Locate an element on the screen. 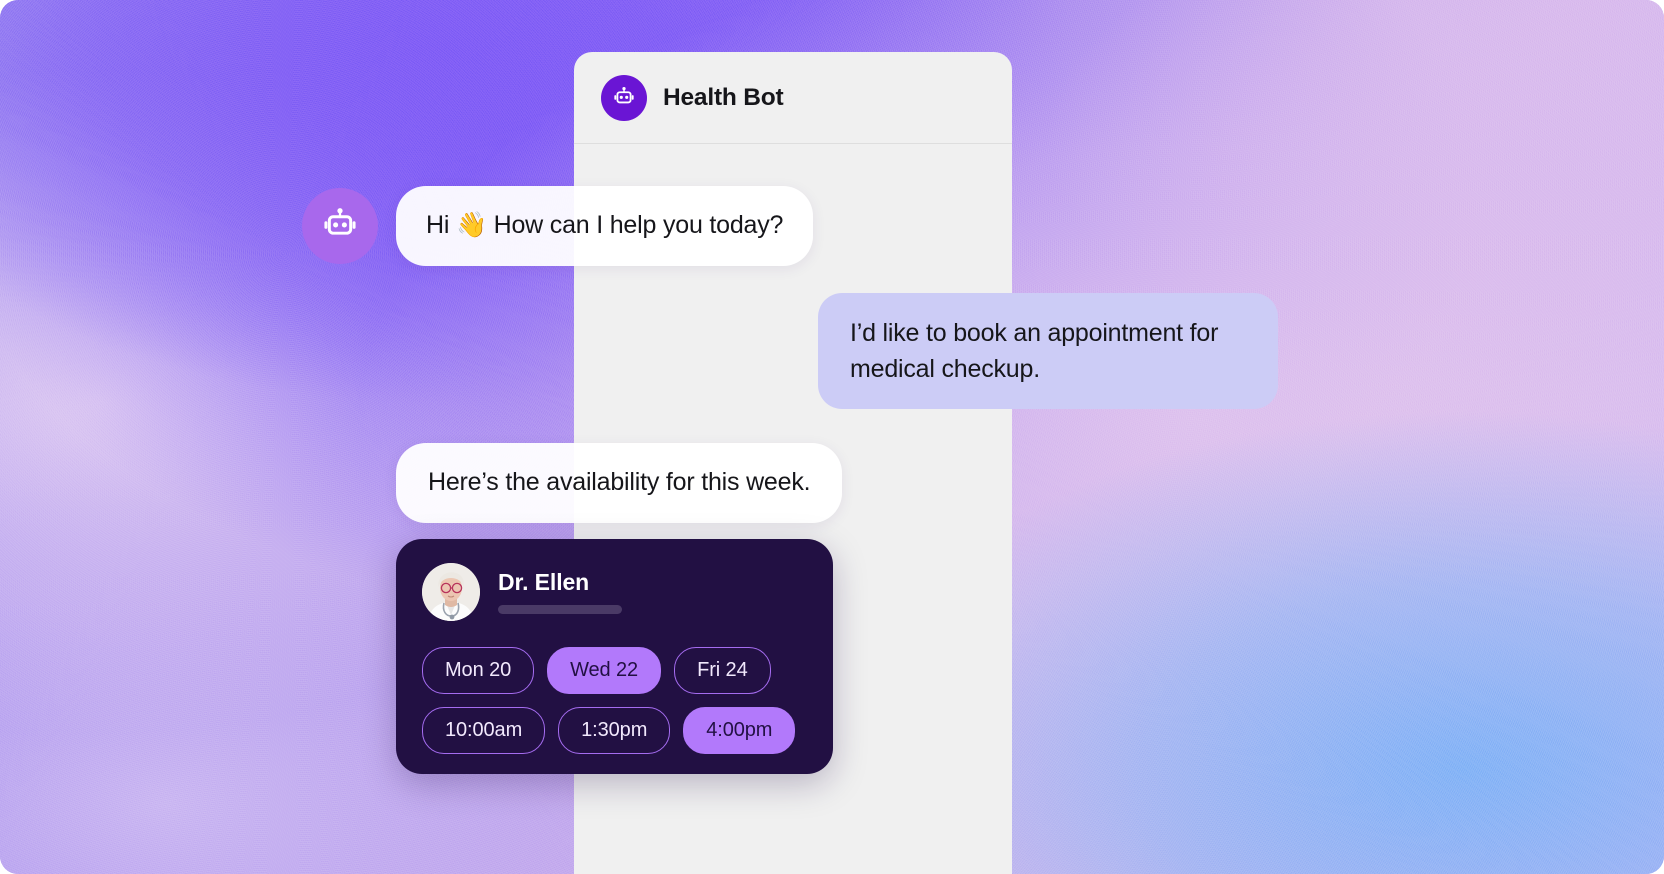 This screenshot has width=1664, height=874. doctor-meta: Dr. Ellen is located at coordinates (560, 591).